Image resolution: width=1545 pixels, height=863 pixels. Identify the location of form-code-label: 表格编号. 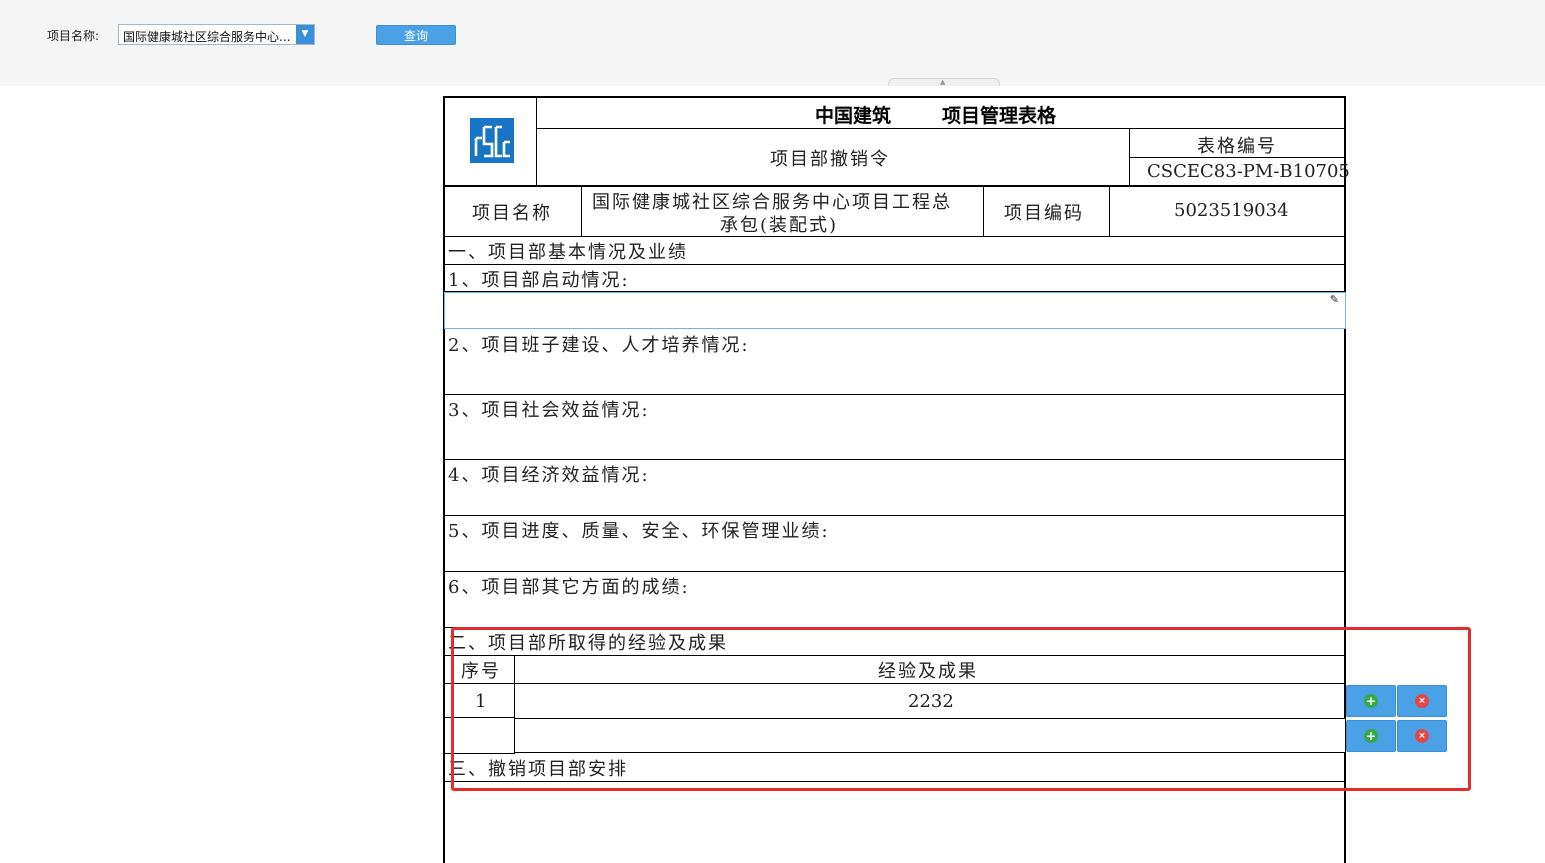
(1237, 146).